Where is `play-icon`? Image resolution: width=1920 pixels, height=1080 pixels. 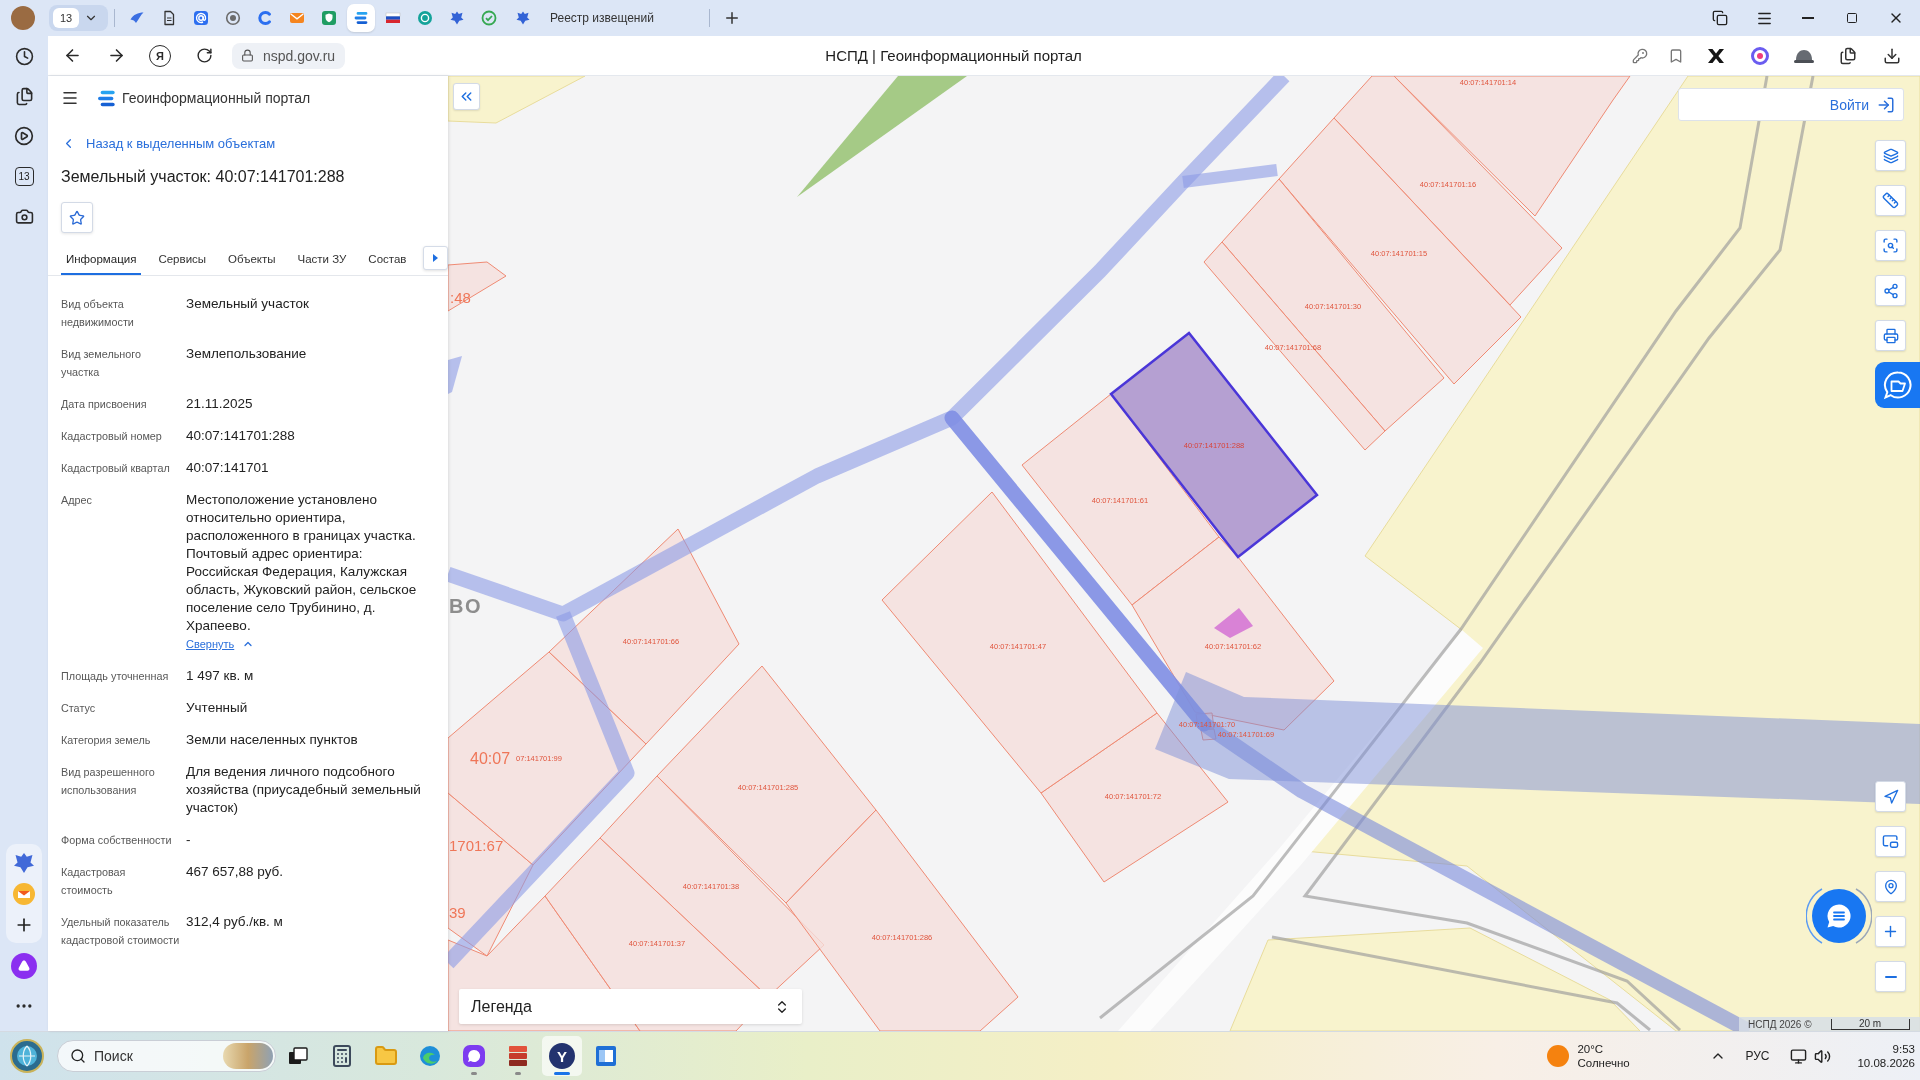 play-icon is located at coordinates (24, 136).